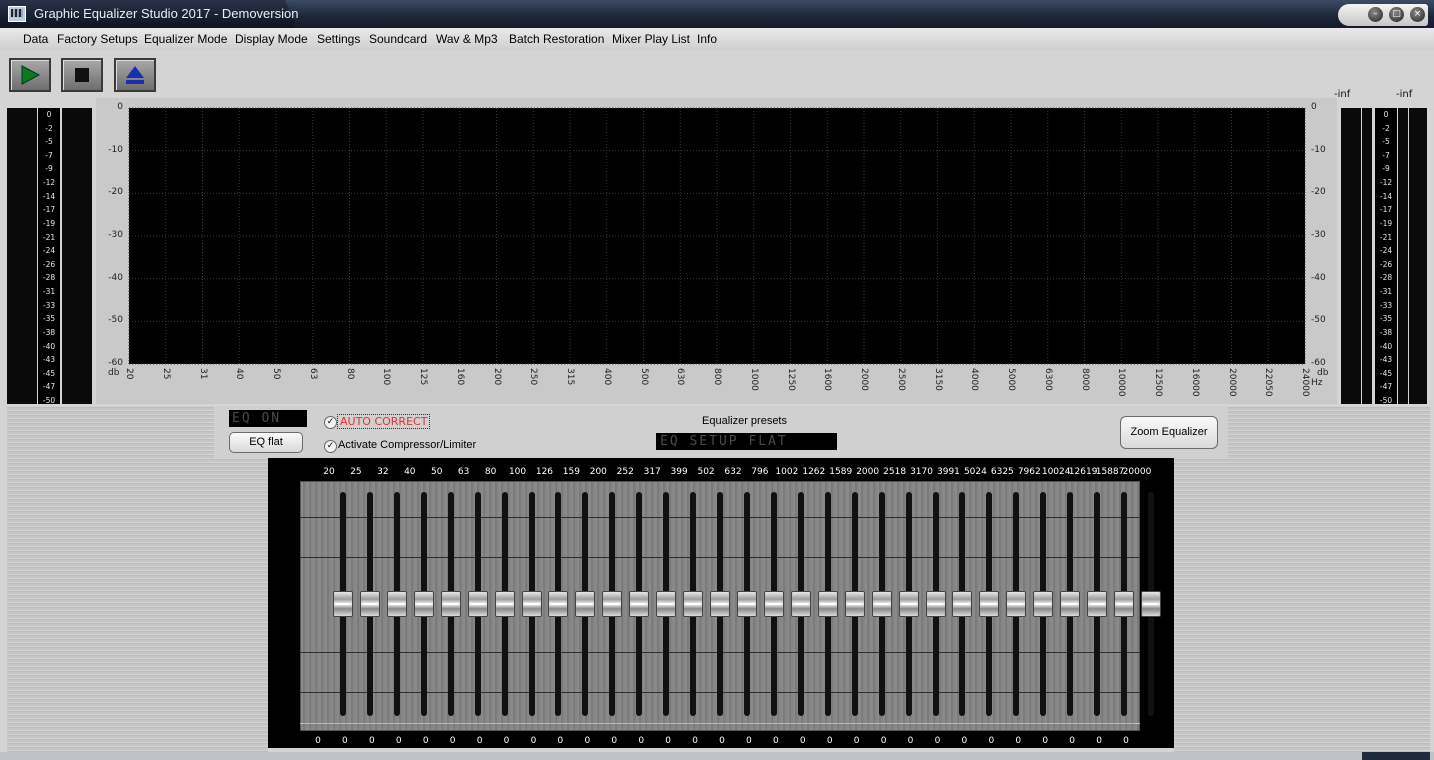  I want to click on status-strip-end, so click(1396, 756).